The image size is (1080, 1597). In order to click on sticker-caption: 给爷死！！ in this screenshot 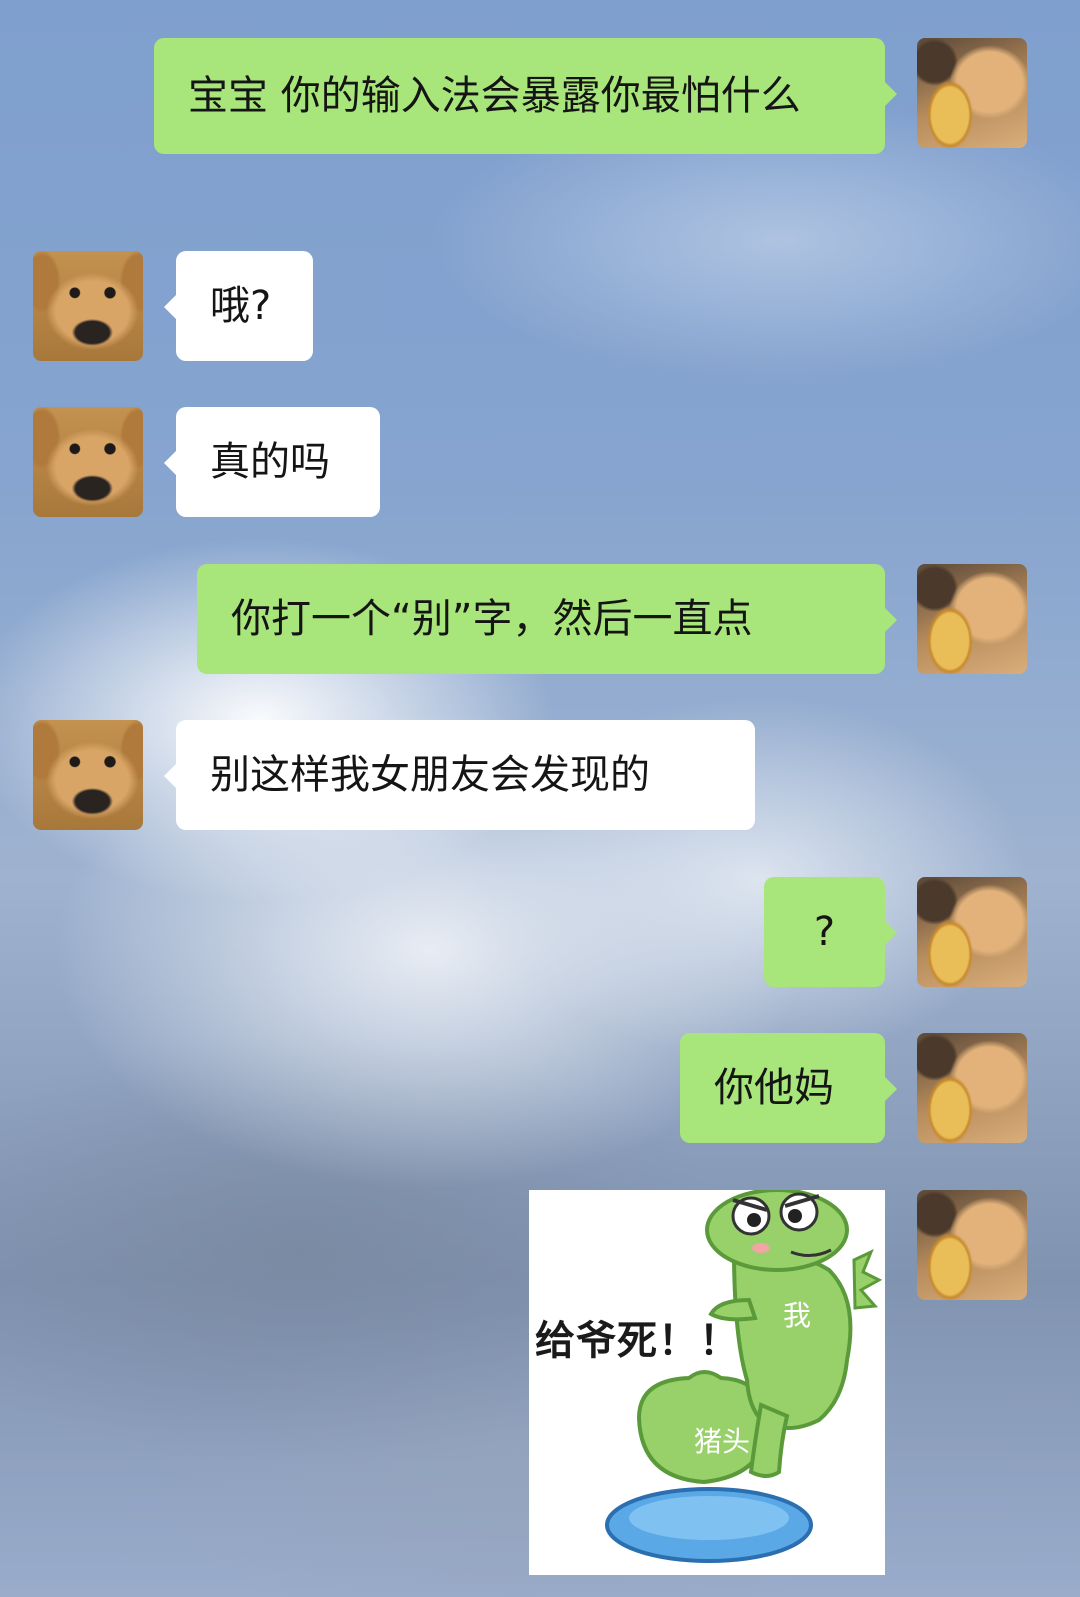, I will do `click(637, 1341)`.